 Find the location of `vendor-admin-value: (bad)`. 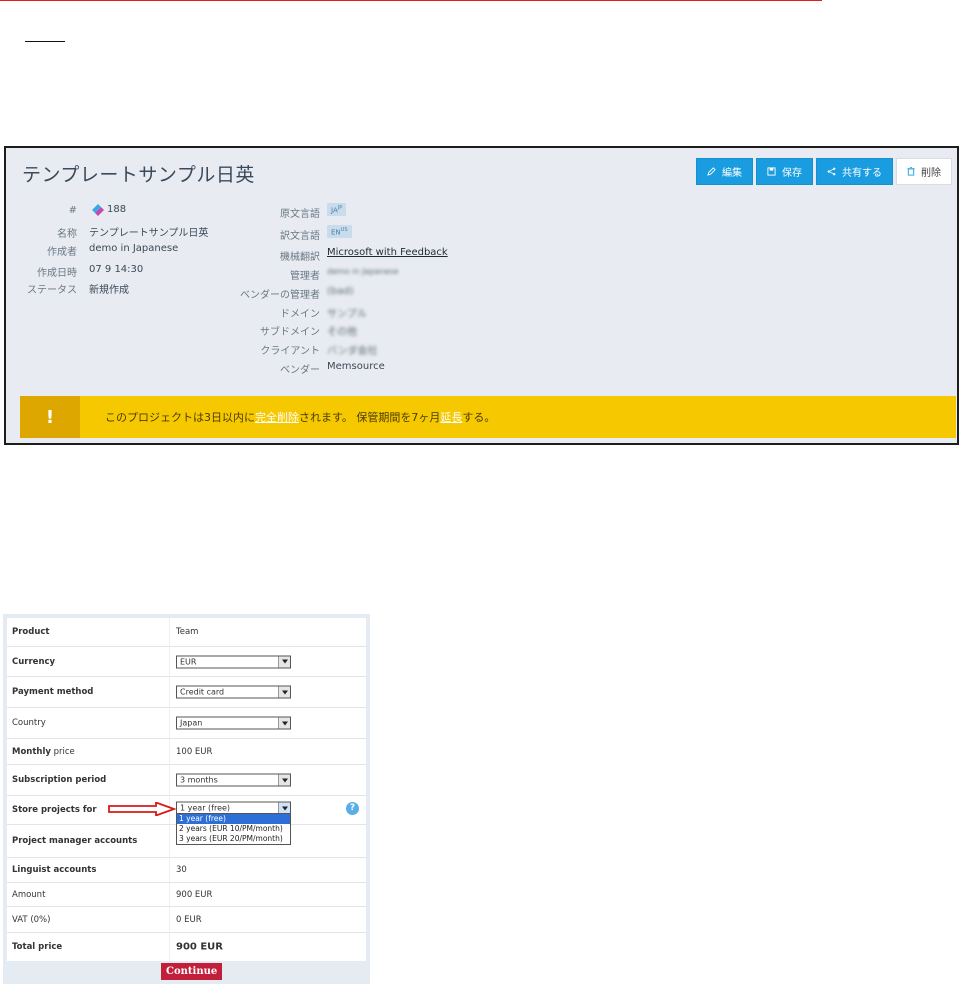

vendor-admin-value: (bad) is located at coordinates (340, 291).